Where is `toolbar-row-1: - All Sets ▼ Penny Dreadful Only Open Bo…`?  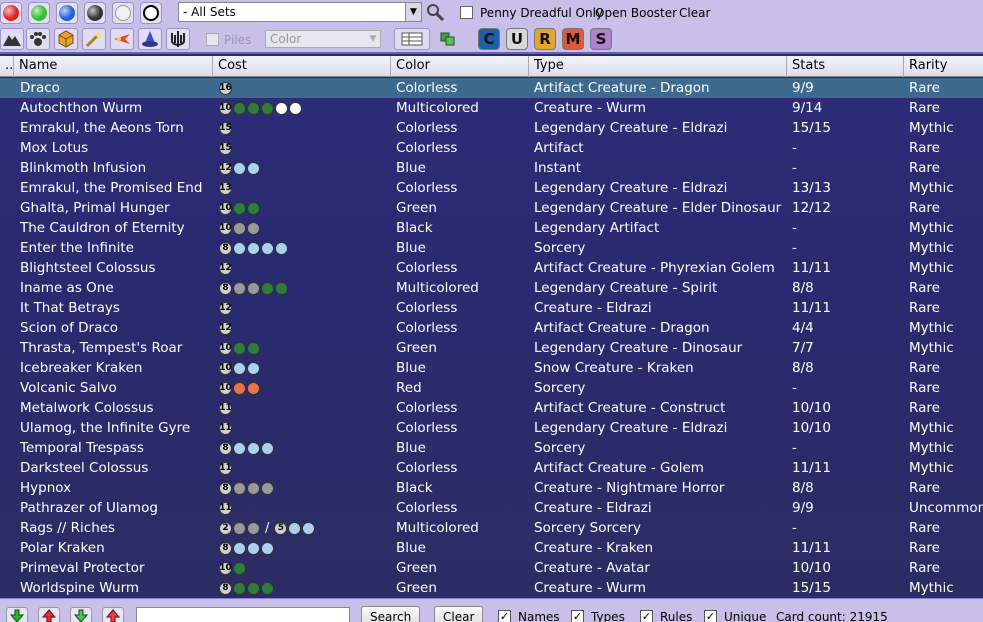 toolbar-row-1: - All Sets ▼ Penny Dreadful Only Open Bo… is located at coordinates (491, 13).